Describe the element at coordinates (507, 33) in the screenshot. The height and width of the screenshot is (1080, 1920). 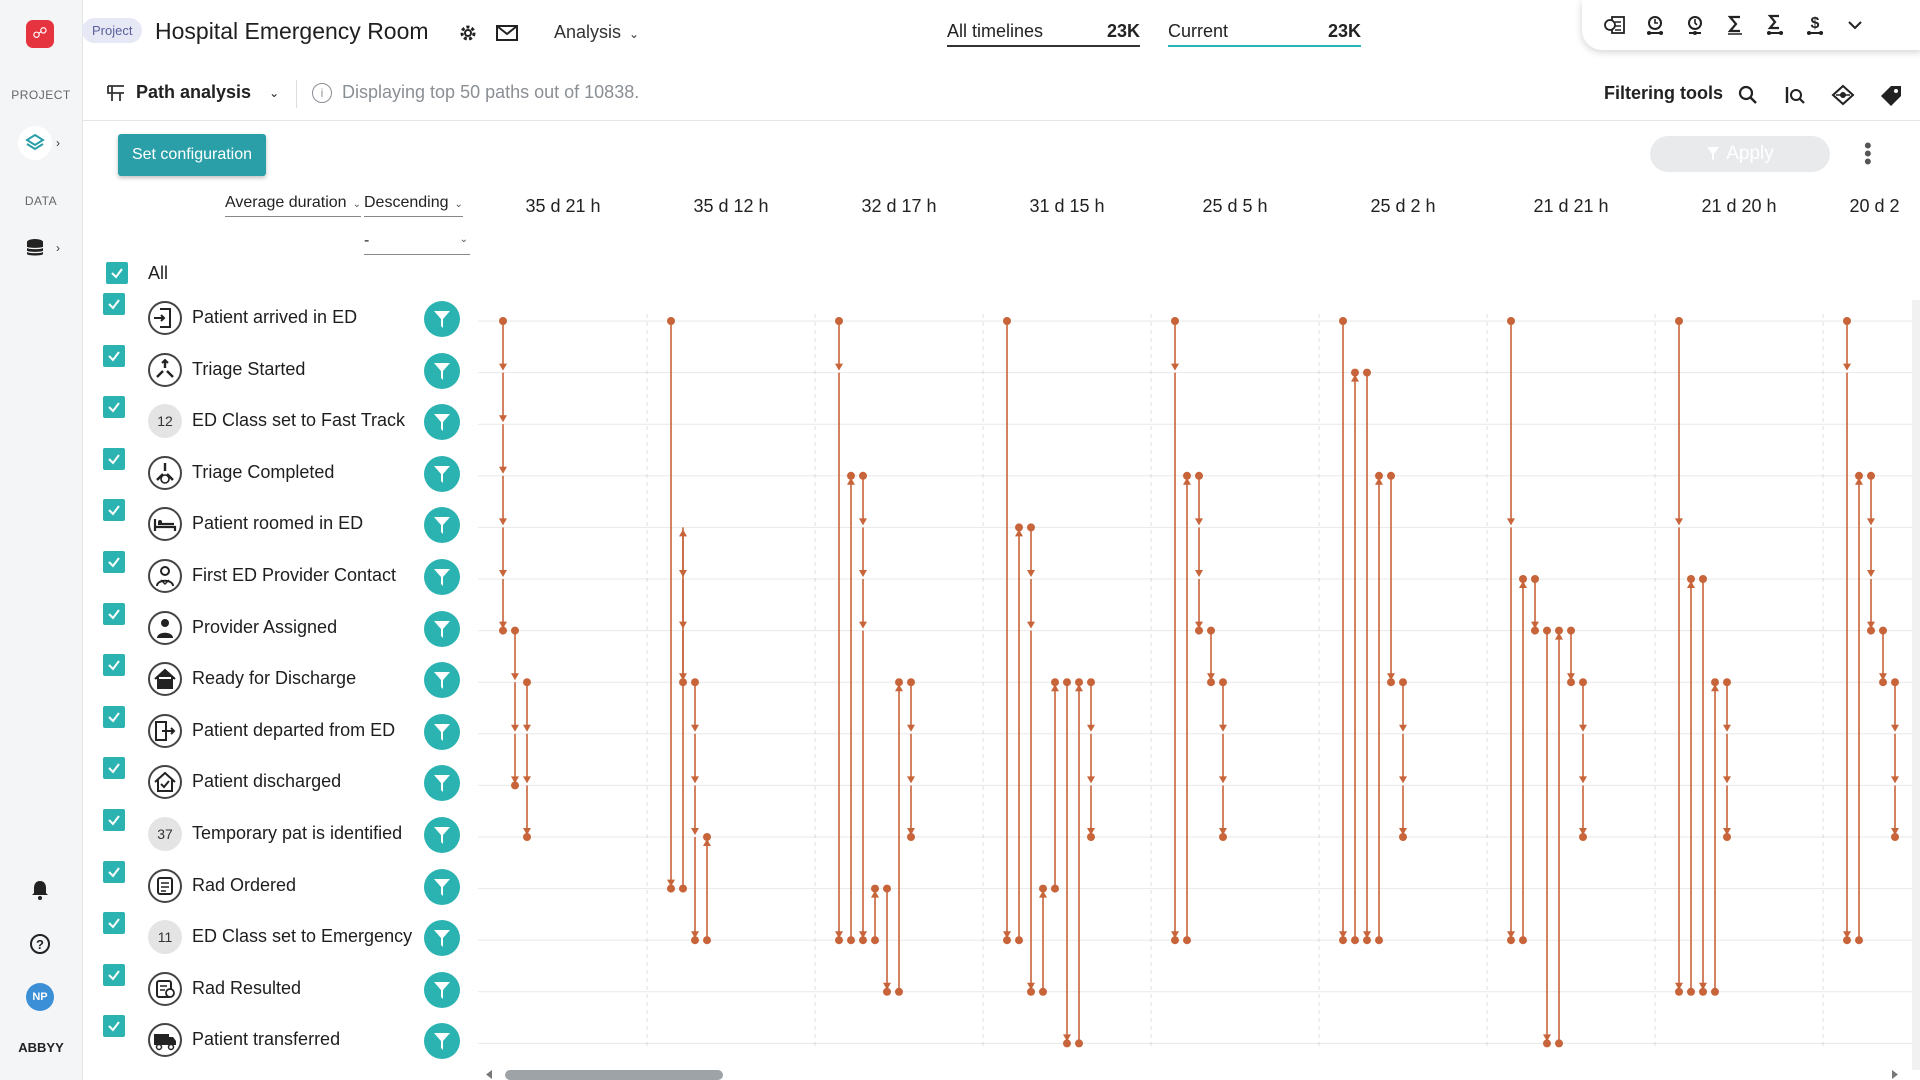
I see `mail-icon` at that location.